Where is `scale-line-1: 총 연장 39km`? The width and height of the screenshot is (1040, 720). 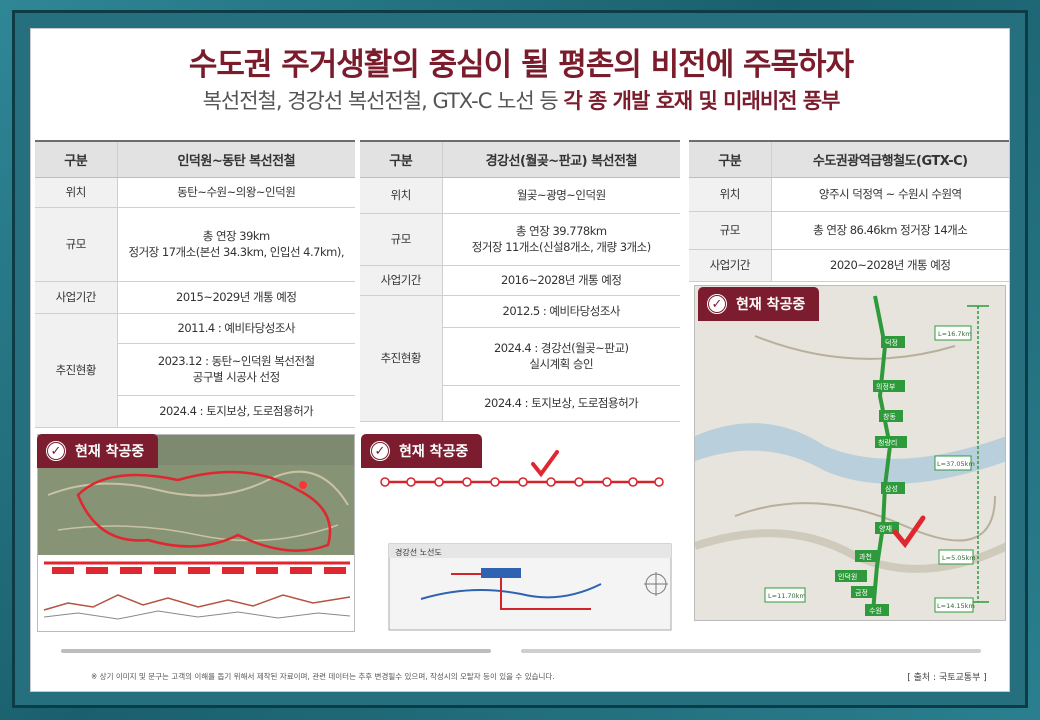 scale-line-1: 총 연장 39km is located at coordinates (236, 236).